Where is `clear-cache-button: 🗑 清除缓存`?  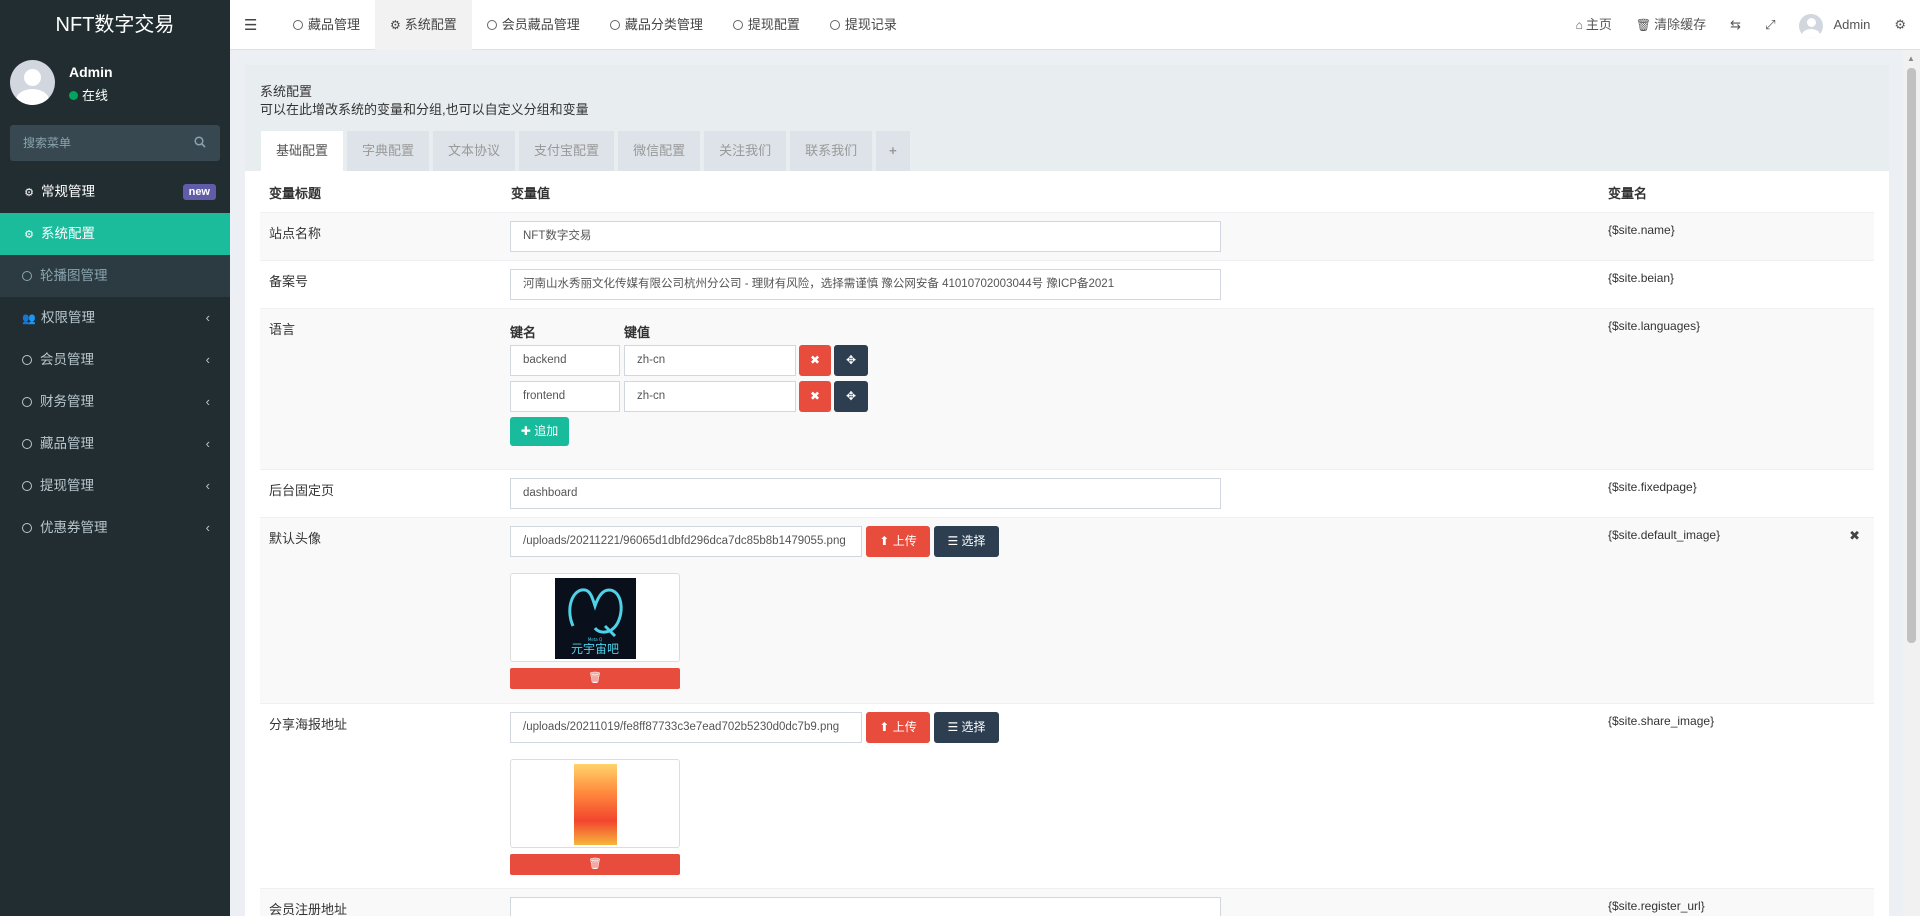
clear-cache-button: 🗑 清除缓存 is located at coordinates (1671, 25).